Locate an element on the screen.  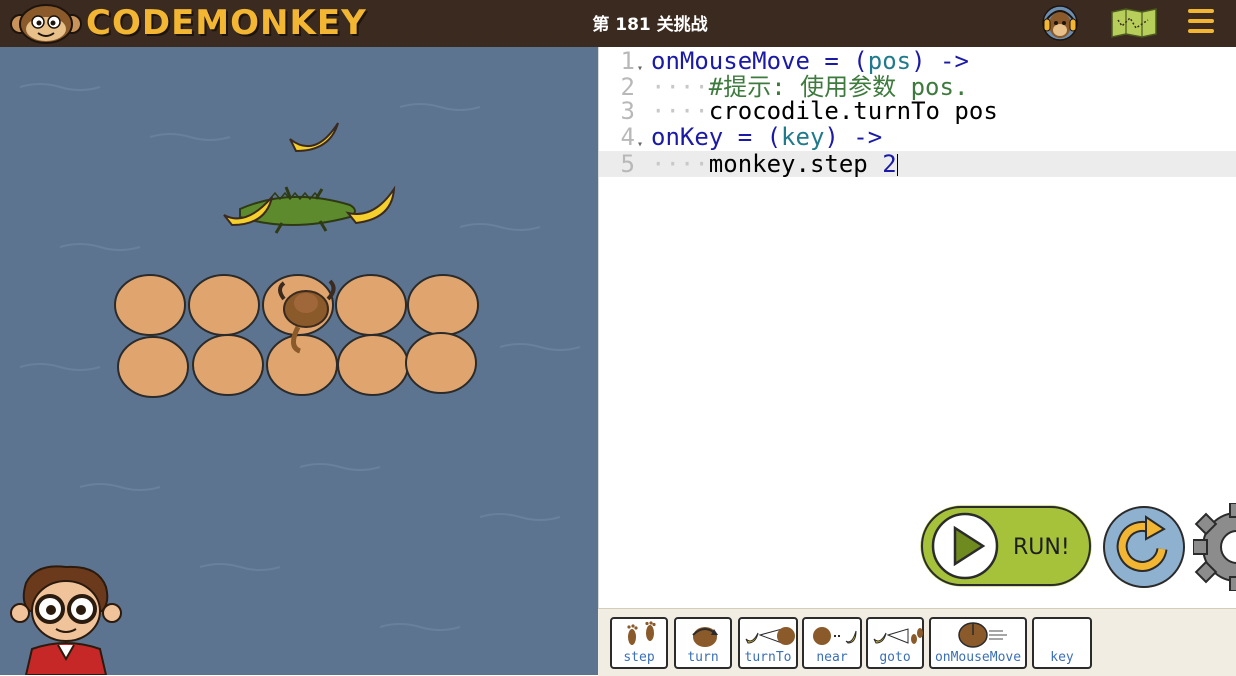
tool-label: turnTo is located at coordinates (768, 657).